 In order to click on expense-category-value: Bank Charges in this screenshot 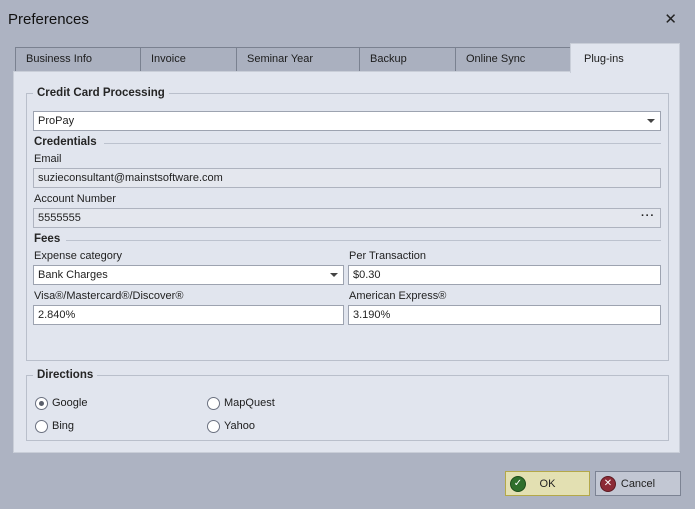, I will do `click(73, 275)`.